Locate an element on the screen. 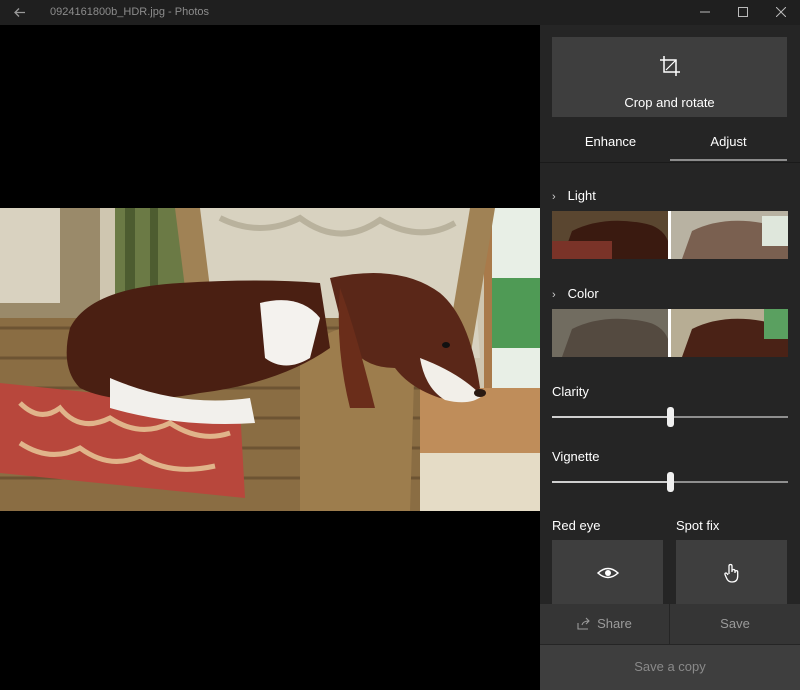  close-icon is located at coordinates (781, 12).